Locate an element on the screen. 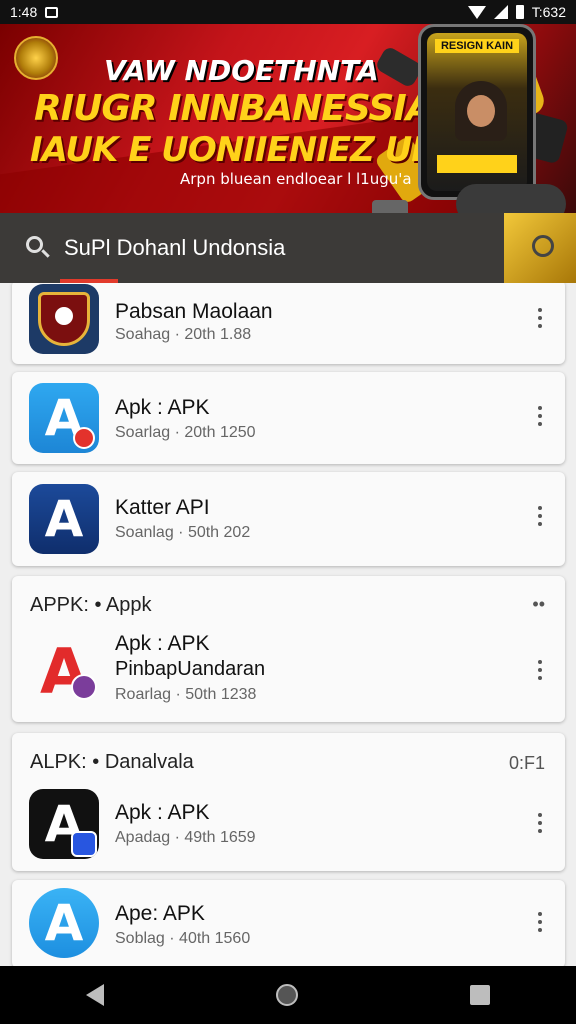 The height and width of the screenshot is (1024, 576). home-icon is located at coordinates (287, 995).